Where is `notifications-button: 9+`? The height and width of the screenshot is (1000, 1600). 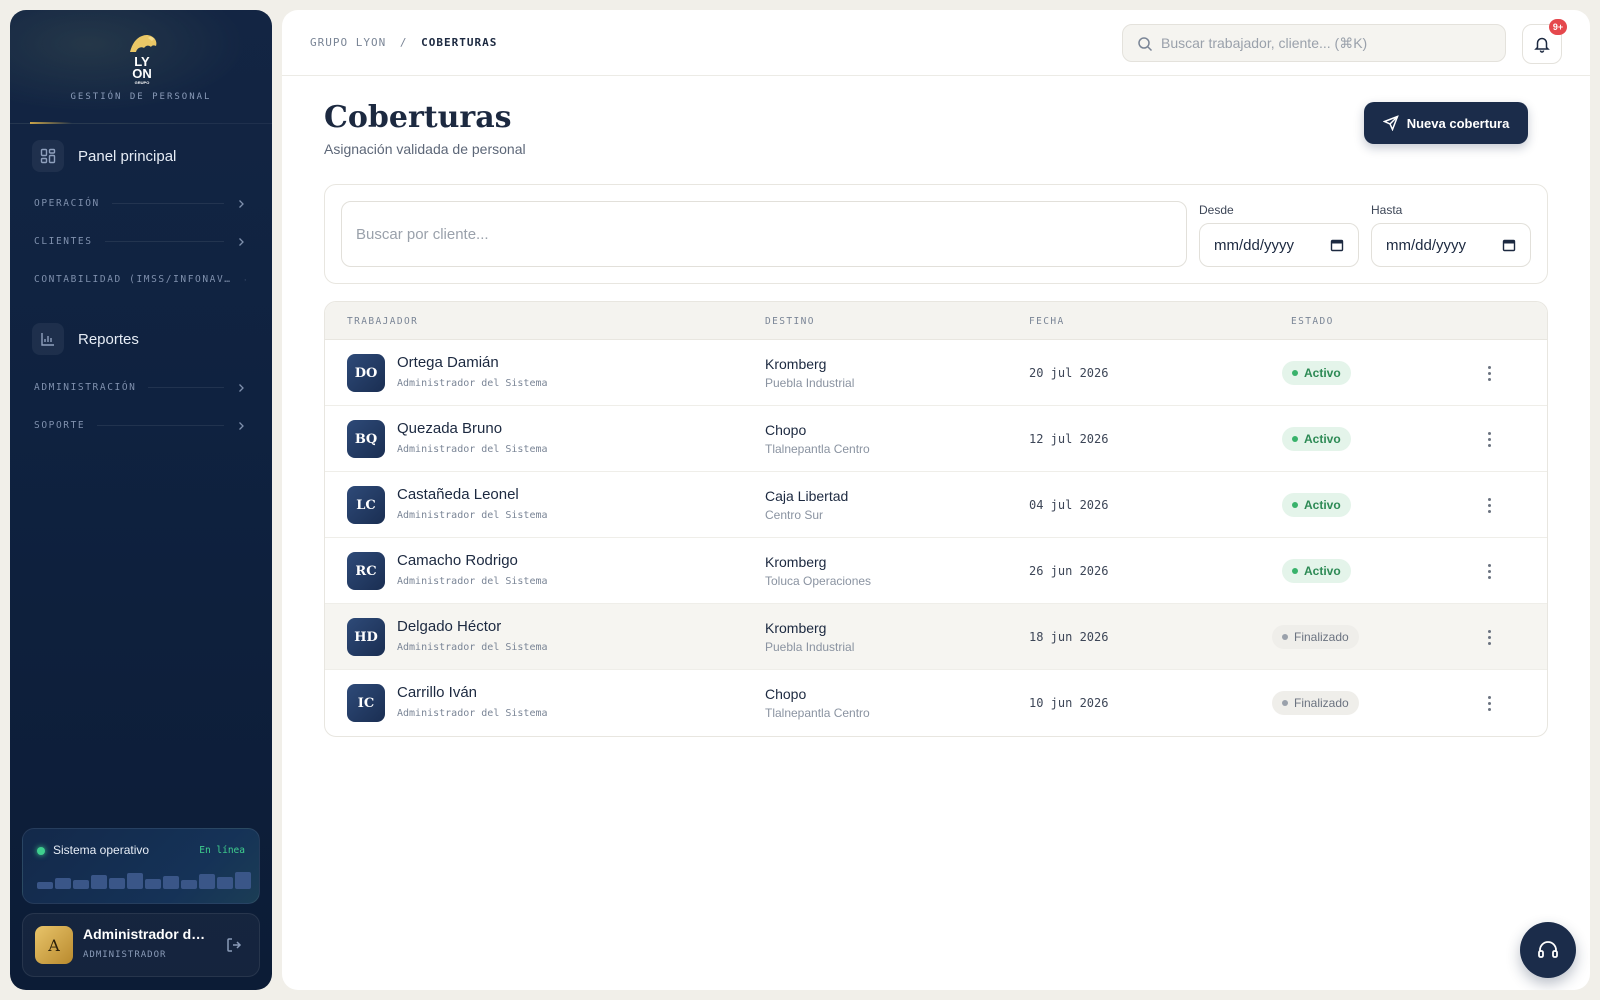 notifications-button: 9+ is located at coordinates (1544, 41).